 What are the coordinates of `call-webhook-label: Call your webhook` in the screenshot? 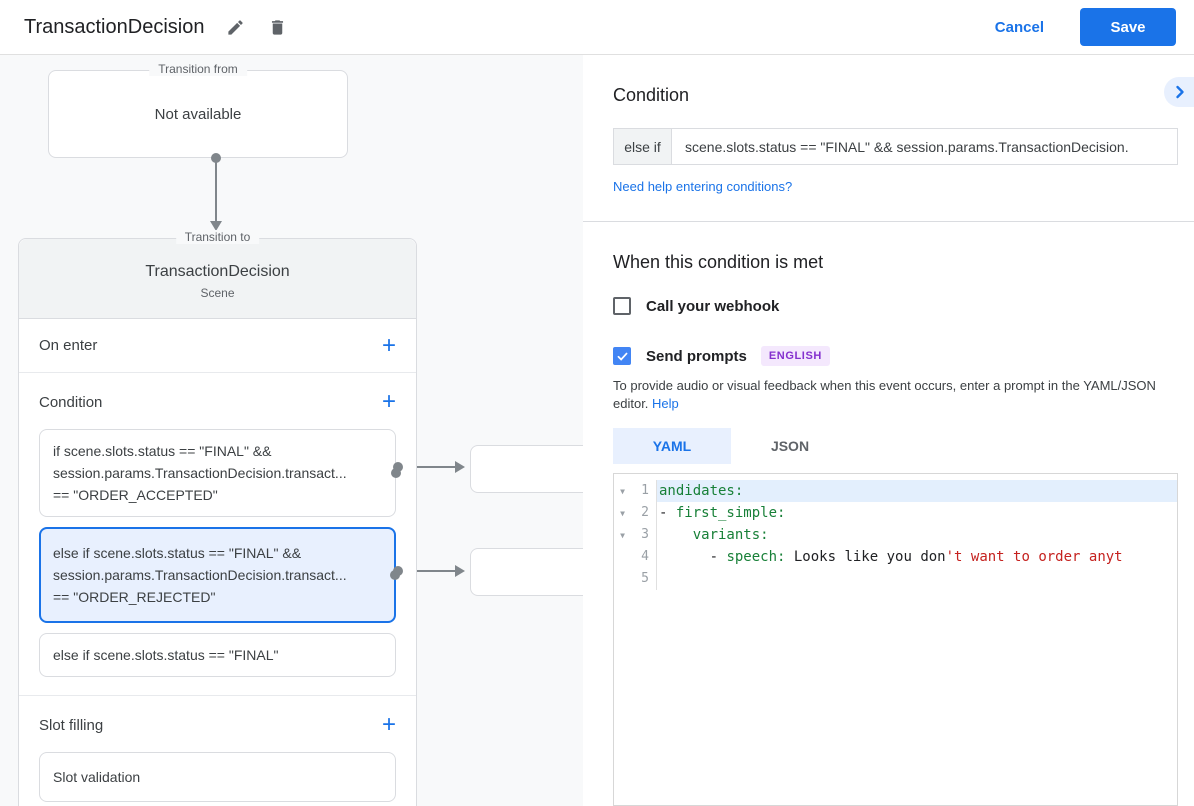 It's located at (713, 306).